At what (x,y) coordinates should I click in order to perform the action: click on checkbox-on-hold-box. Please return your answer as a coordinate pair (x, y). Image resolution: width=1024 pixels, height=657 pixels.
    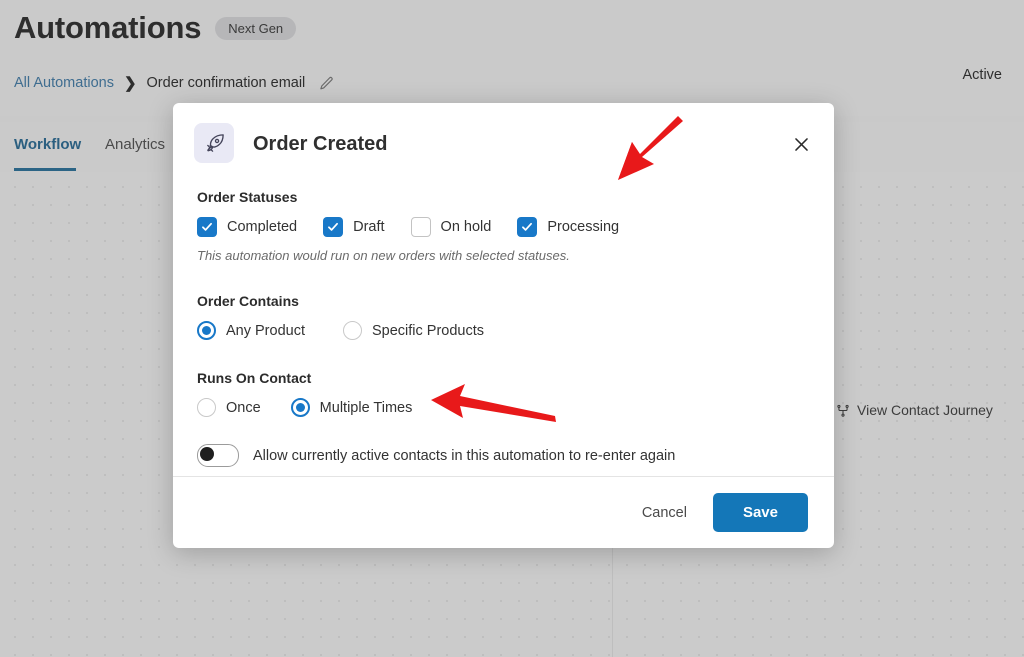
    Looking at the image, I should click on (420, 227).